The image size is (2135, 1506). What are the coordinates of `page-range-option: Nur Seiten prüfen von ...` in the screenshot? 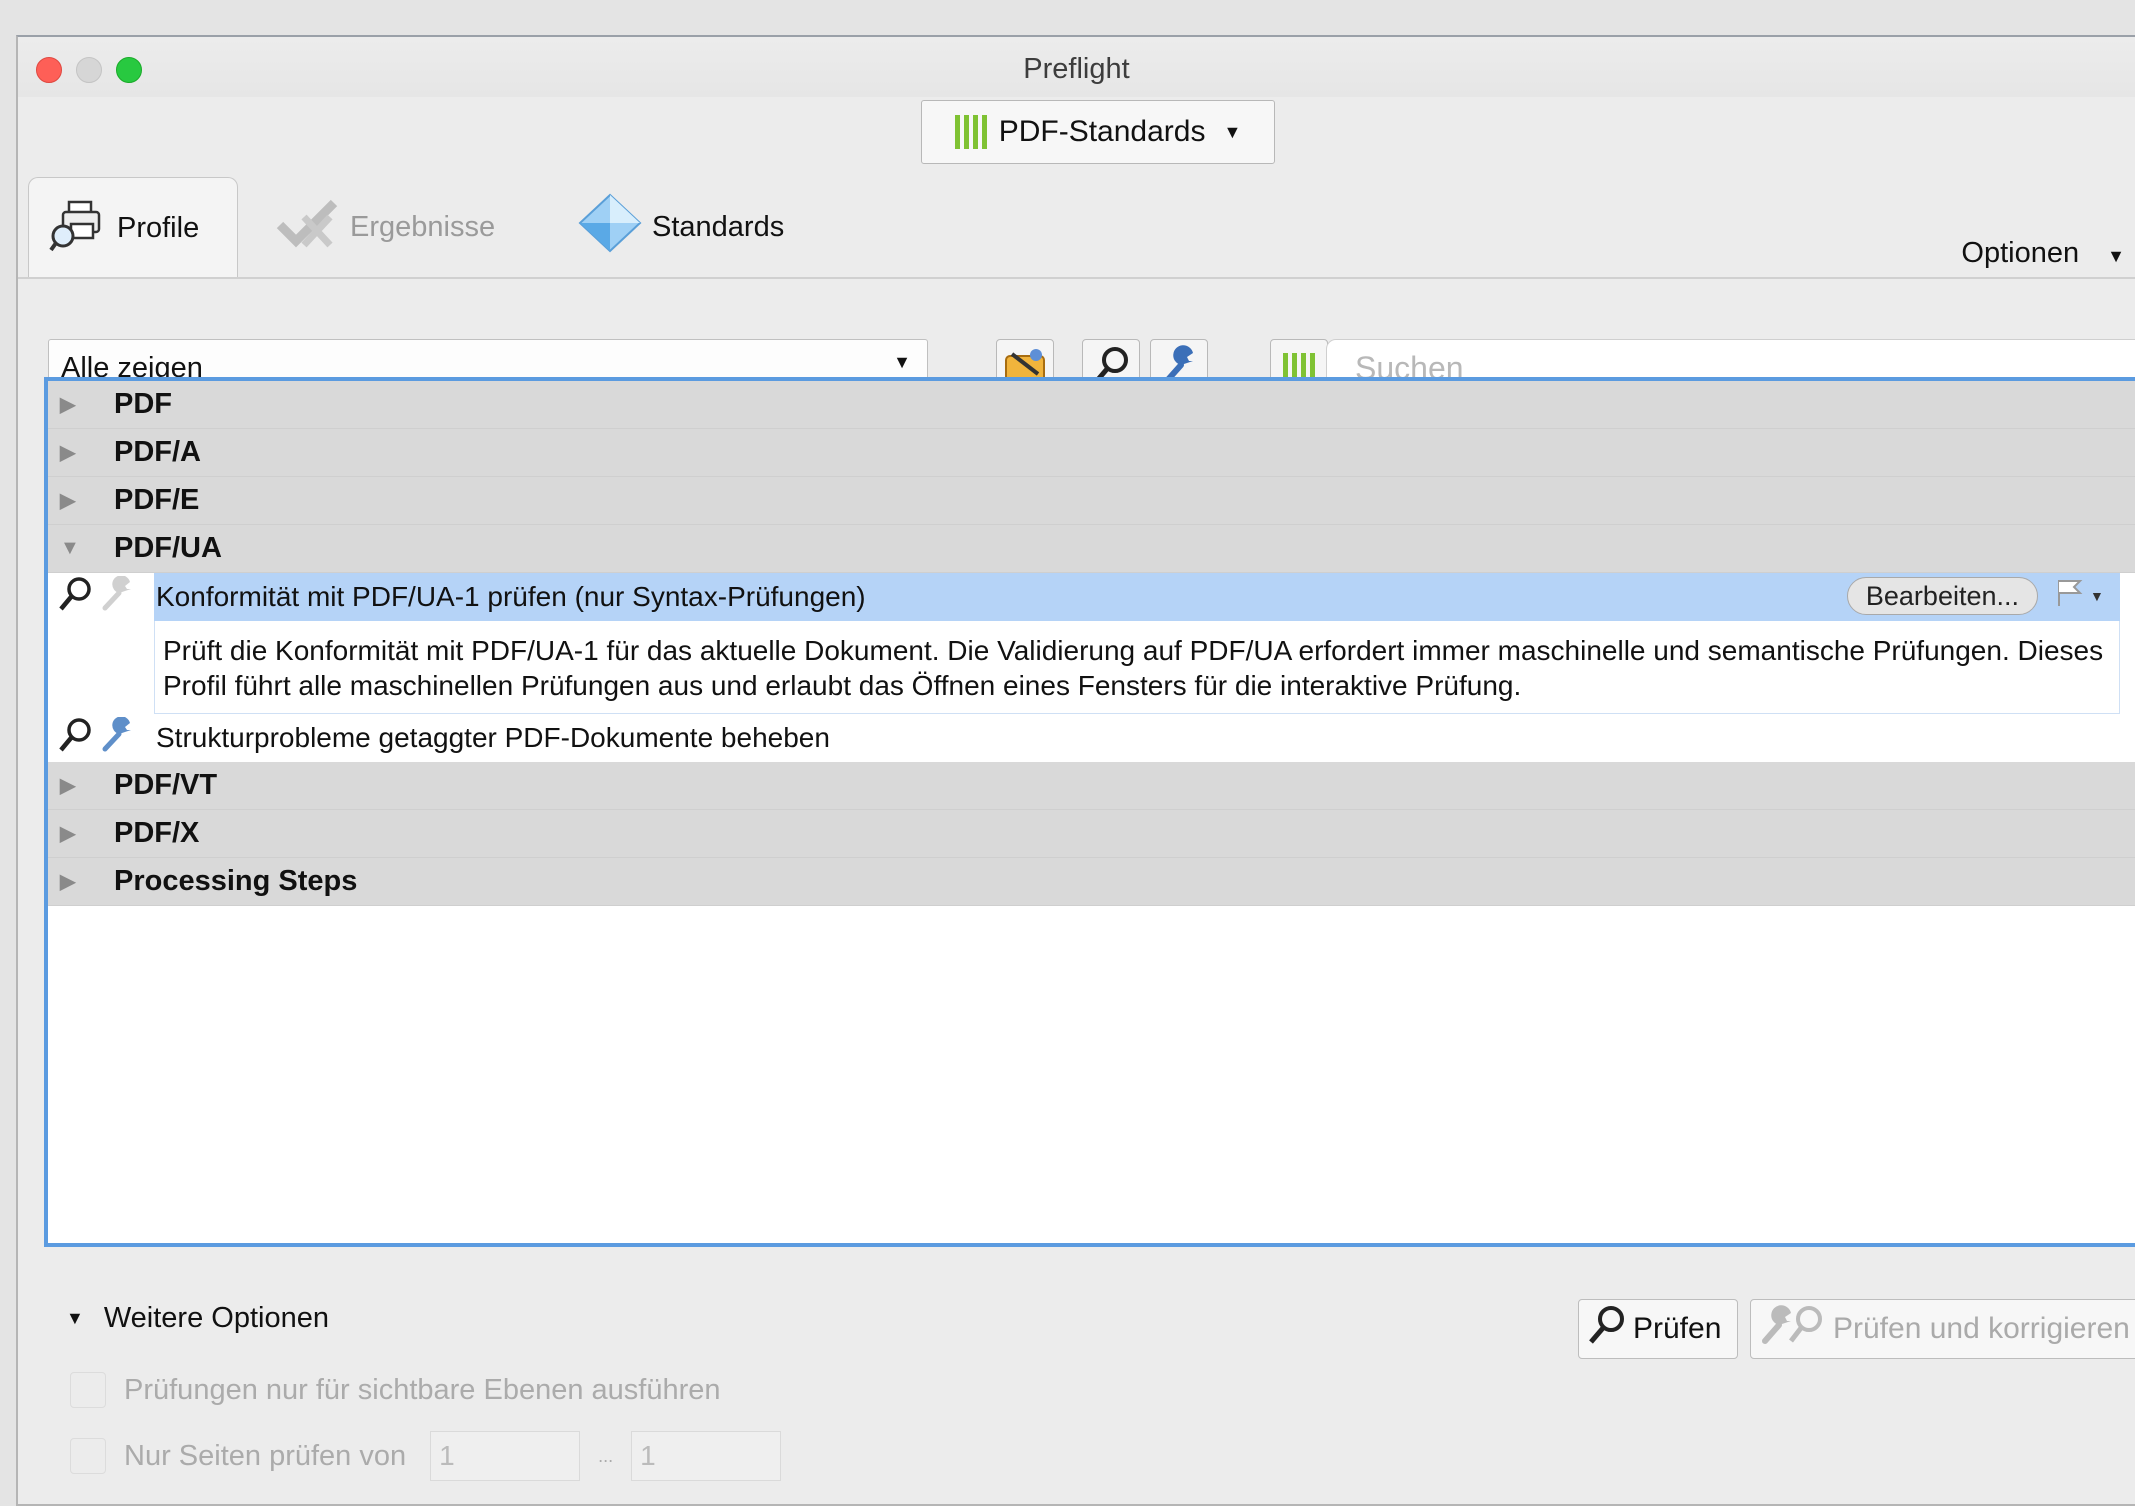 It's located at (426, 1456).